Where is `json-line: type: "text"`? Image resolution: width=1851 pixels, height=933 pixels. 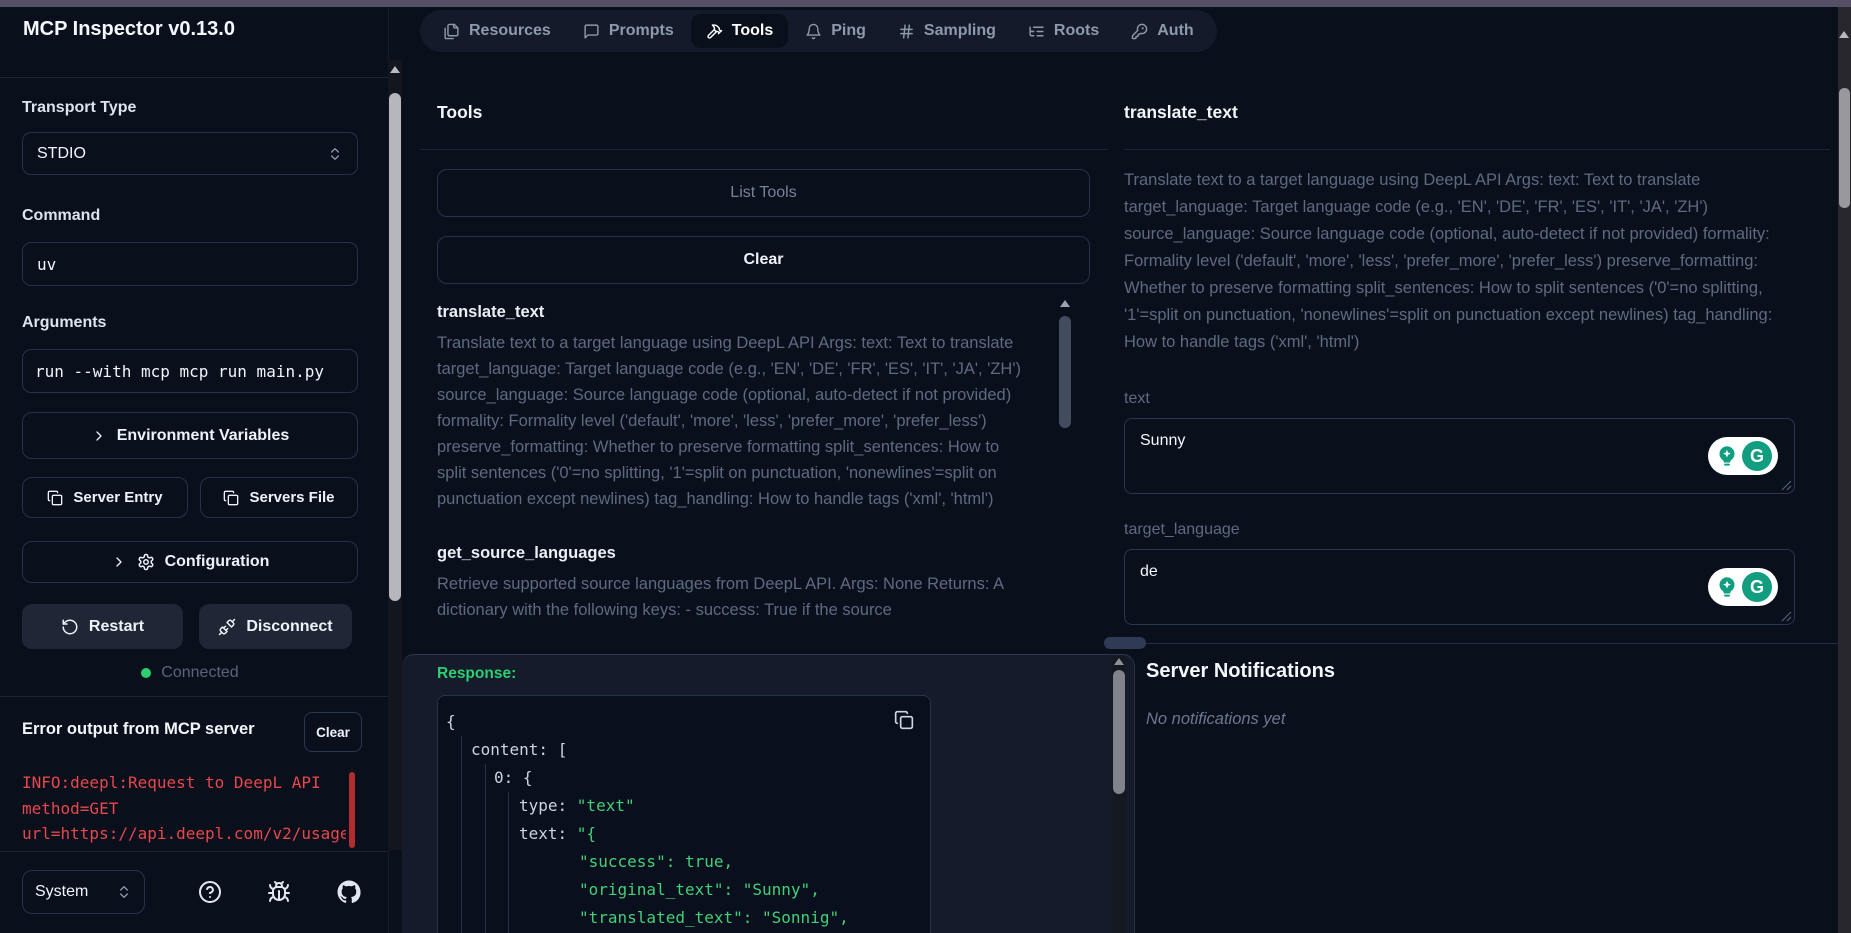
json-line: type: "text" is located at coordinates (577, 805).